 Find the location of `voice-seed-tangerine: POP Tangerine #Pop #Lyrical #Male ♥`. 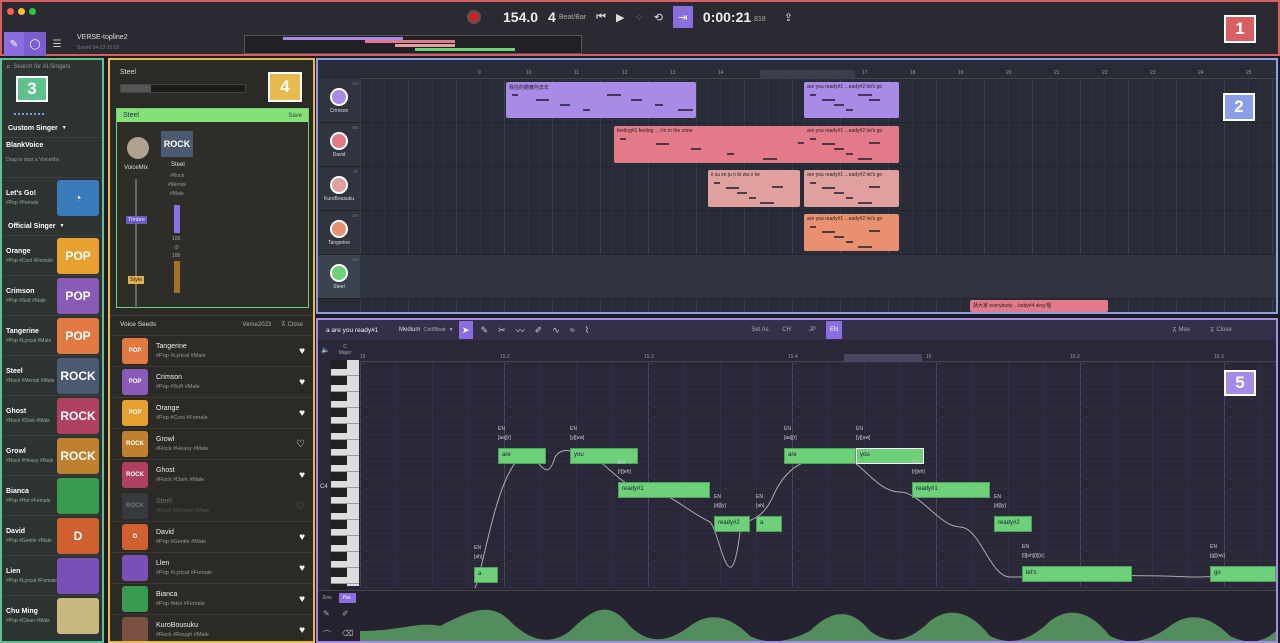

voice-seed-tangerine: POP Tangerine #Pop #Lyrical #Male ♥ is located at coordinates (211, 350).